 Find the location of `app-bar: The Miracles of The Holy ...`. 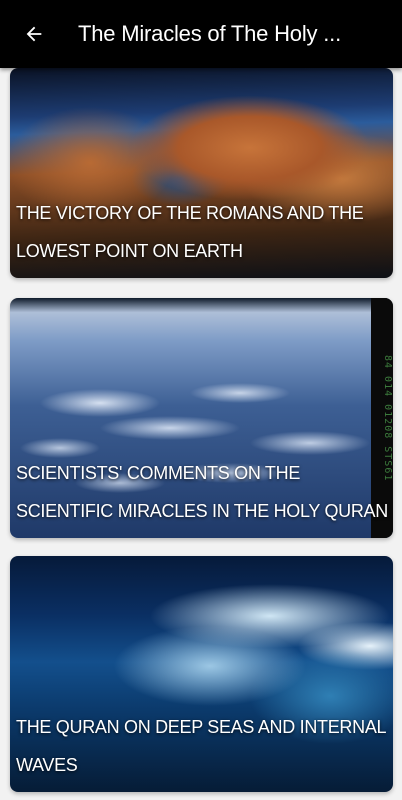

app-bar: The Miracles of The Holy ... is located at coordinates (201, 34).